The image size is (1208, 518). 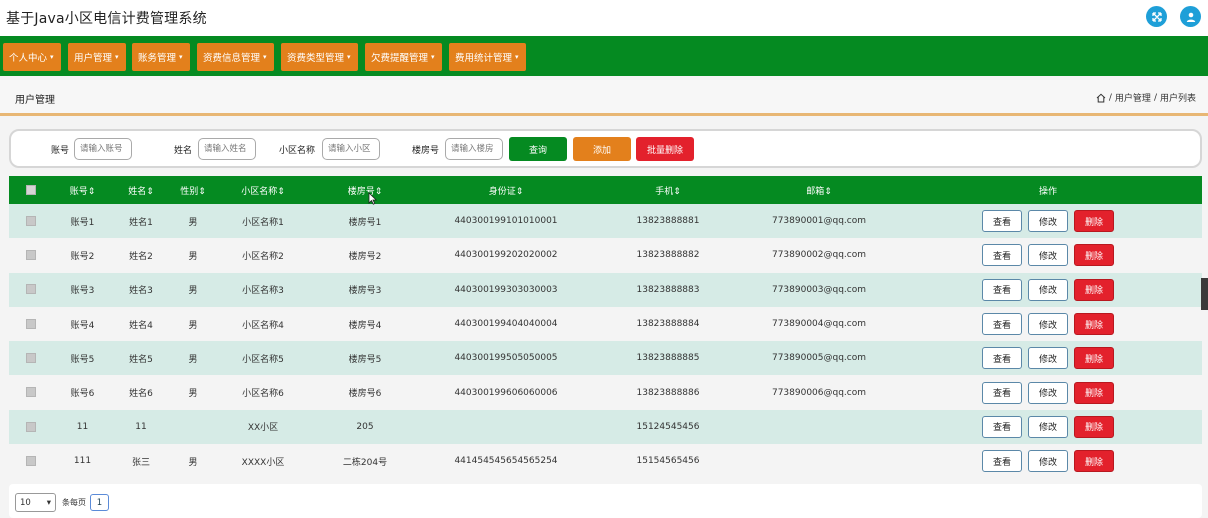 I want to click on community-input, so click(x=351, y=149).